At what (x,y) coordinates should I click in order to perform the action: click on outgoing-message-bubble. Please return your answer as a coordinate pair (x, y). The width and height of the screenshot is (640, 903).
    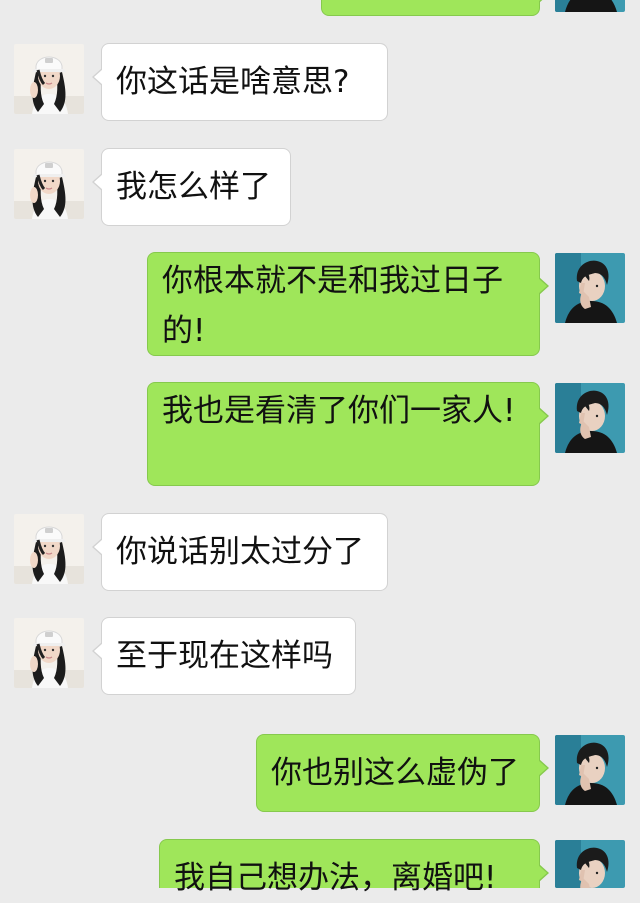
    Looking at the image, I should click on (435, 8).